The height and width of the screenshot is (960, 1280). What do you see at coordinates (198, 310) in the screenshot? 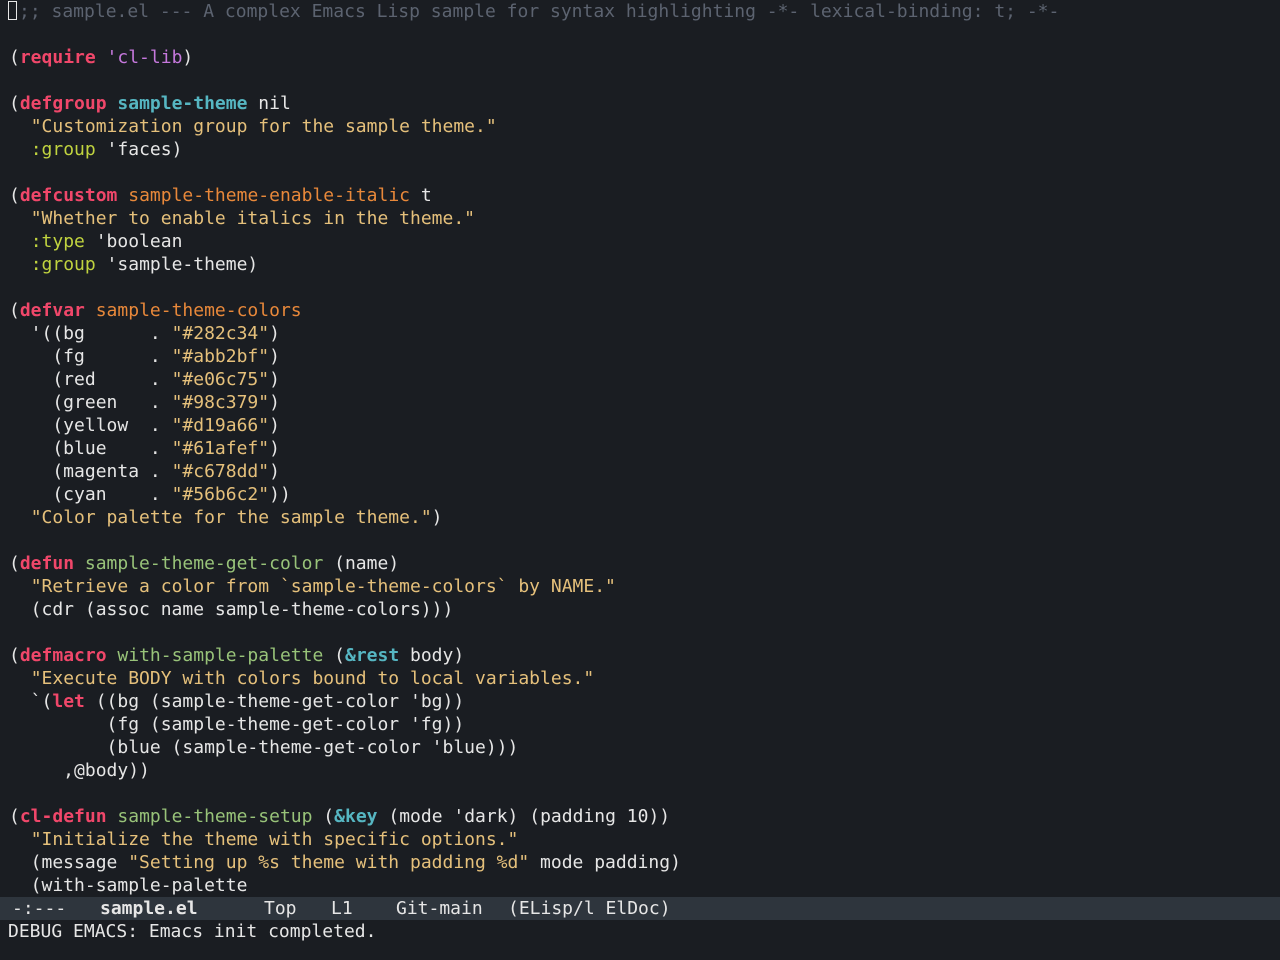
I see `code-token: sample-theme-colors` at bounding box center [198, 310].